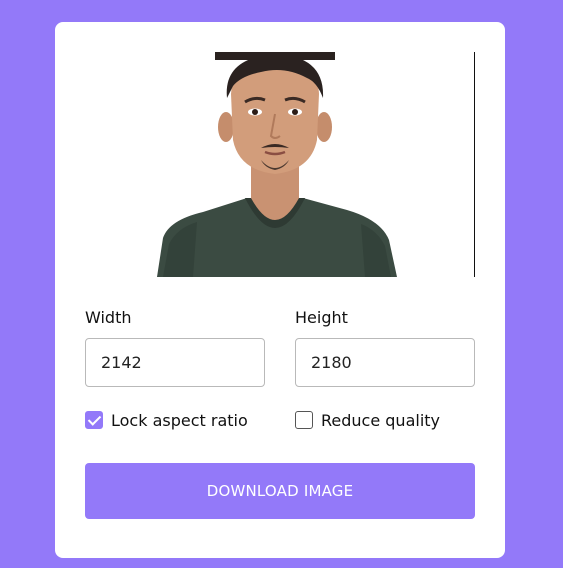  What do you see at coordinates (321, 317) in the screenshot?
I see `height-label: Height` at bounding box center [321, 317].